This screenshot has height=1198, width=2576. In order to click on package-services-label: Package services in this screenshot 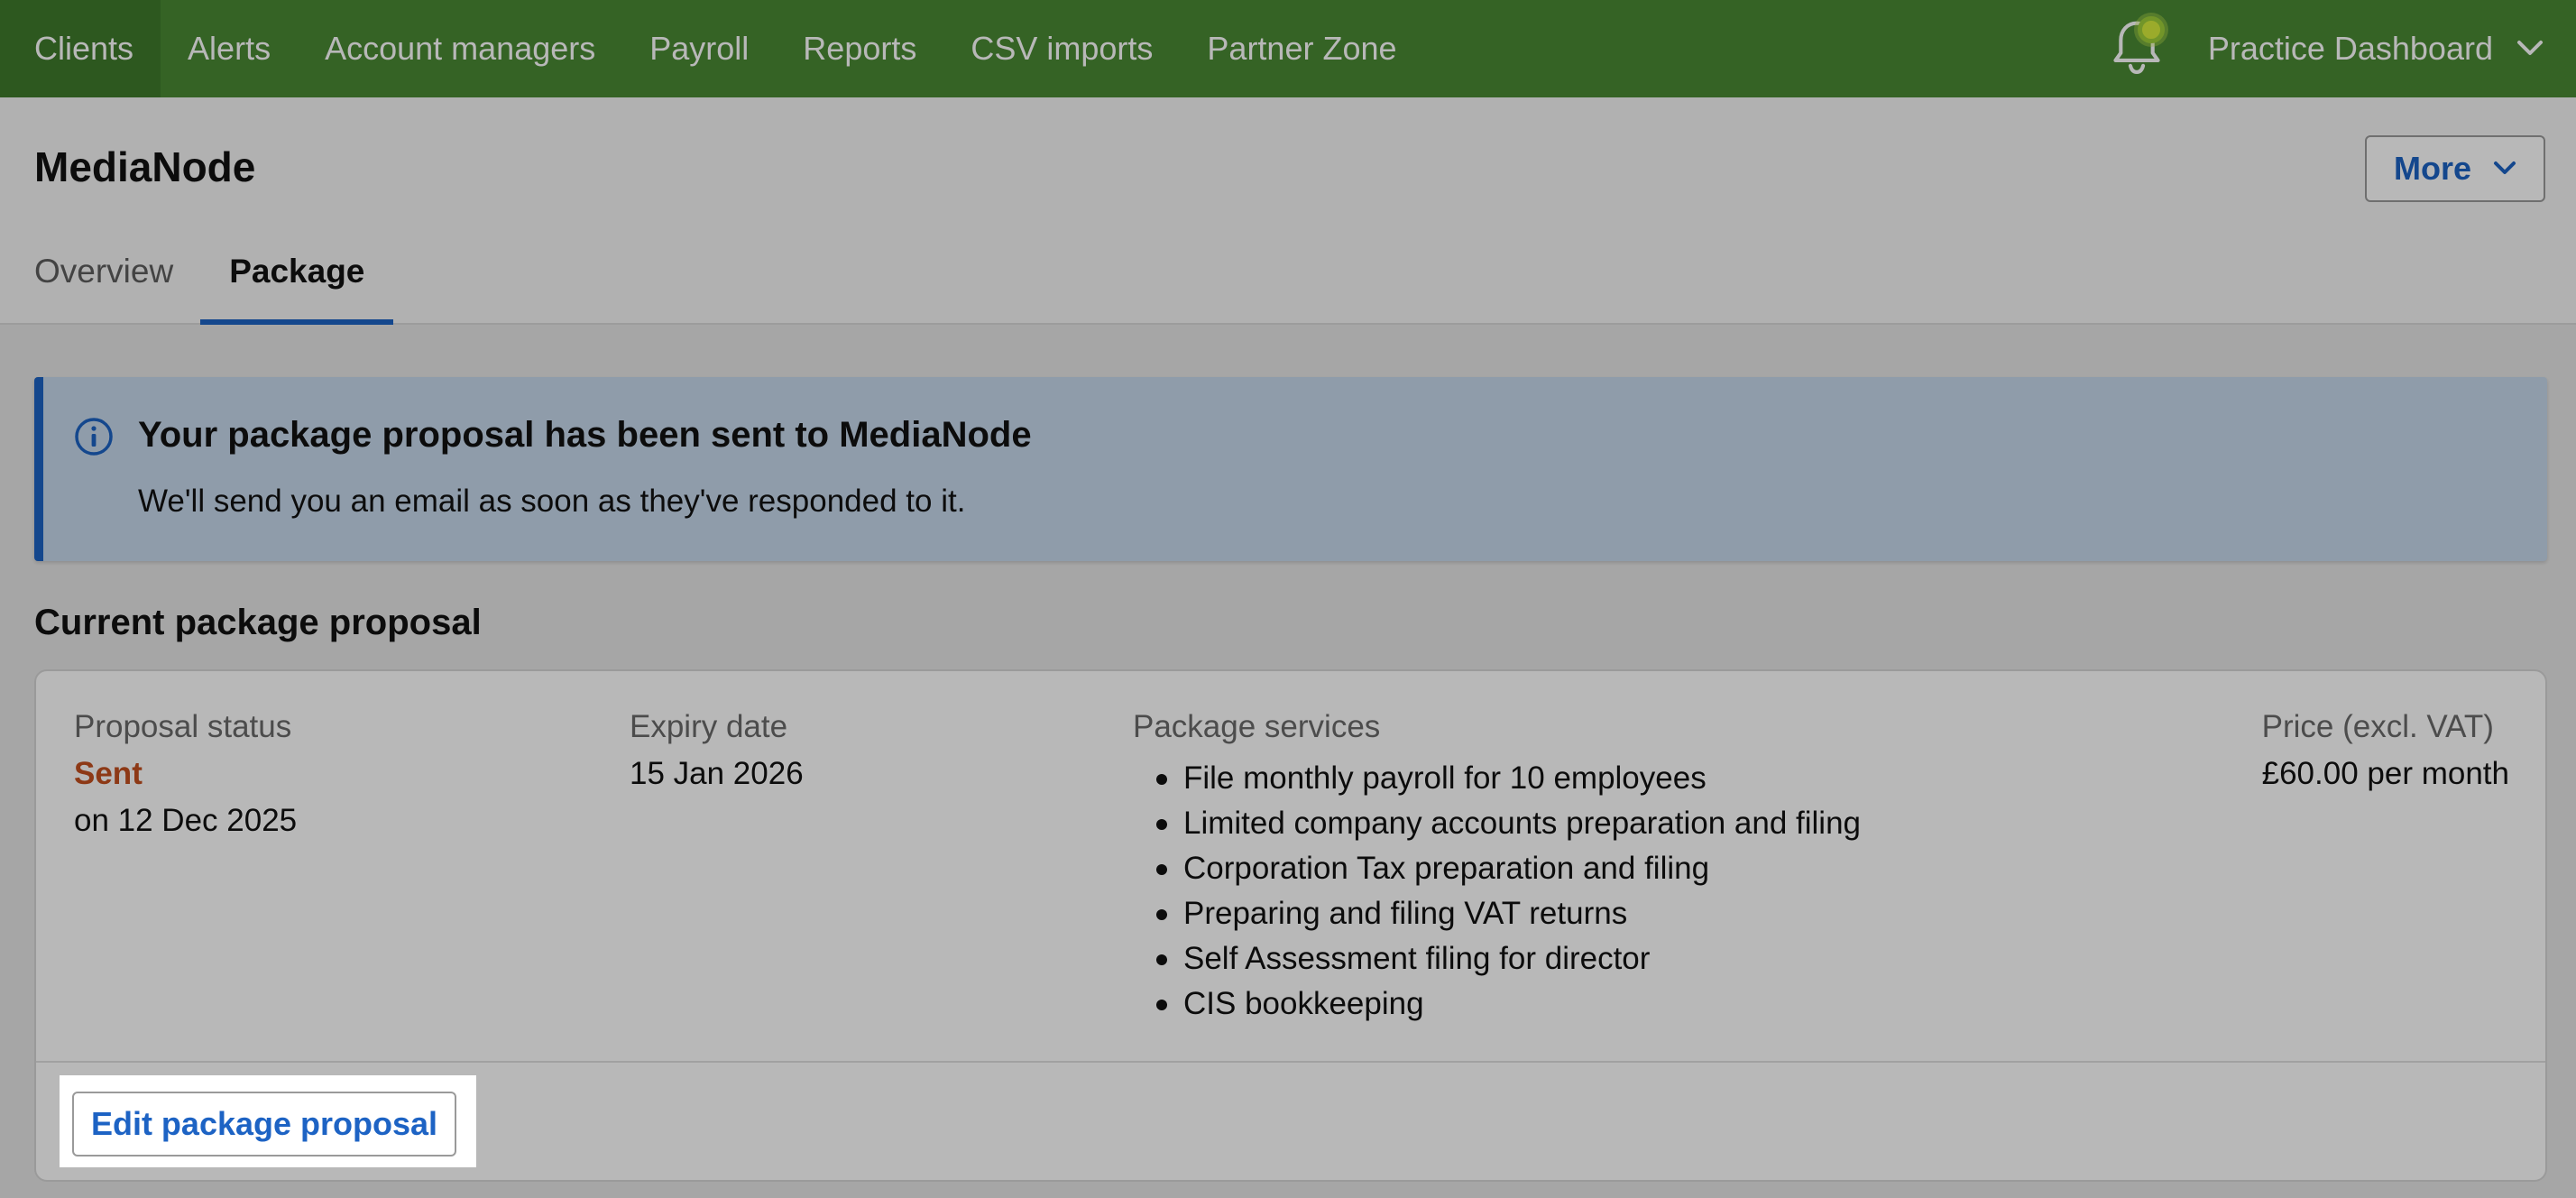, I will do `click(1257, 726)`.